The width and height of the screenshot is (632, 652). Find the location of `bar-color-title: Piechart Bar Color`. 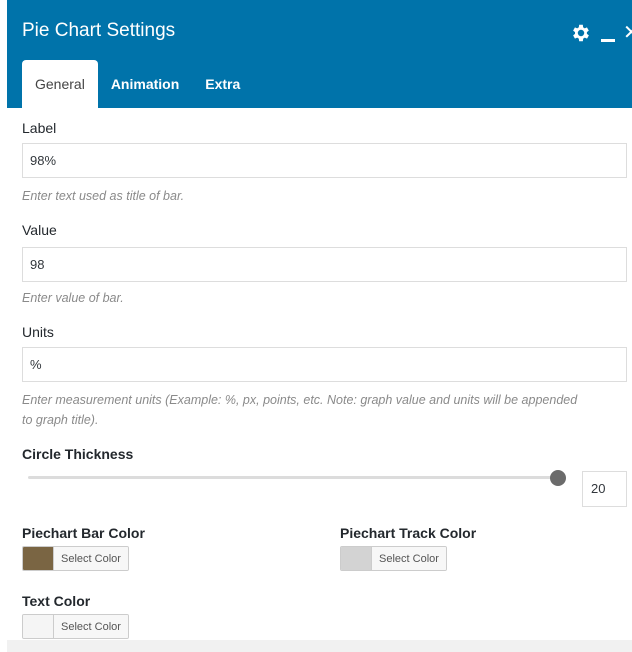

bar-color-title: Piechart Bar Color is located at coordinates (83, 533).